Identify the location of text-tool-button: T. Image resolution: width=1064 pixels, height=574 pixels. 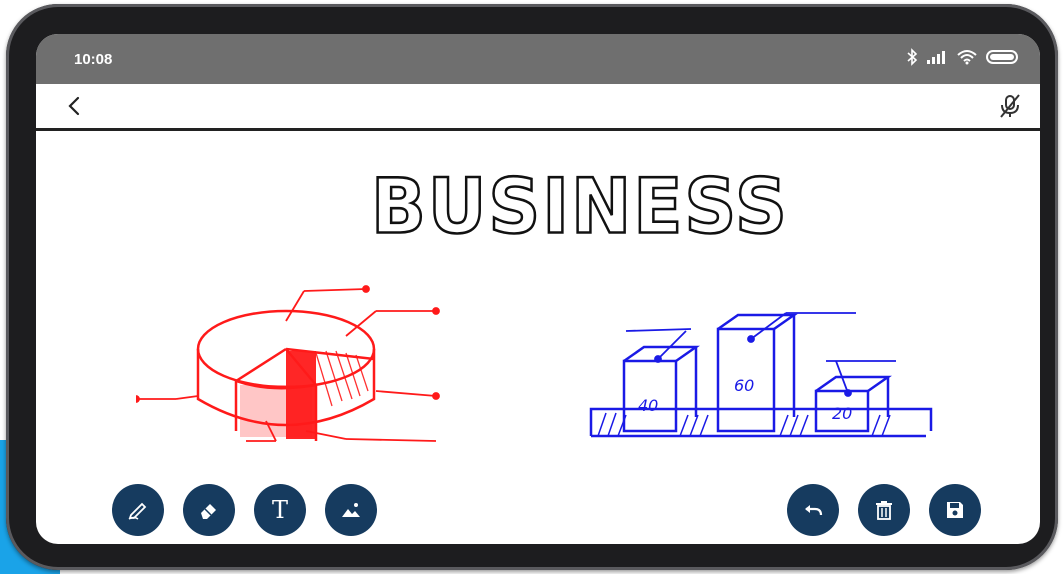
(280, 510).